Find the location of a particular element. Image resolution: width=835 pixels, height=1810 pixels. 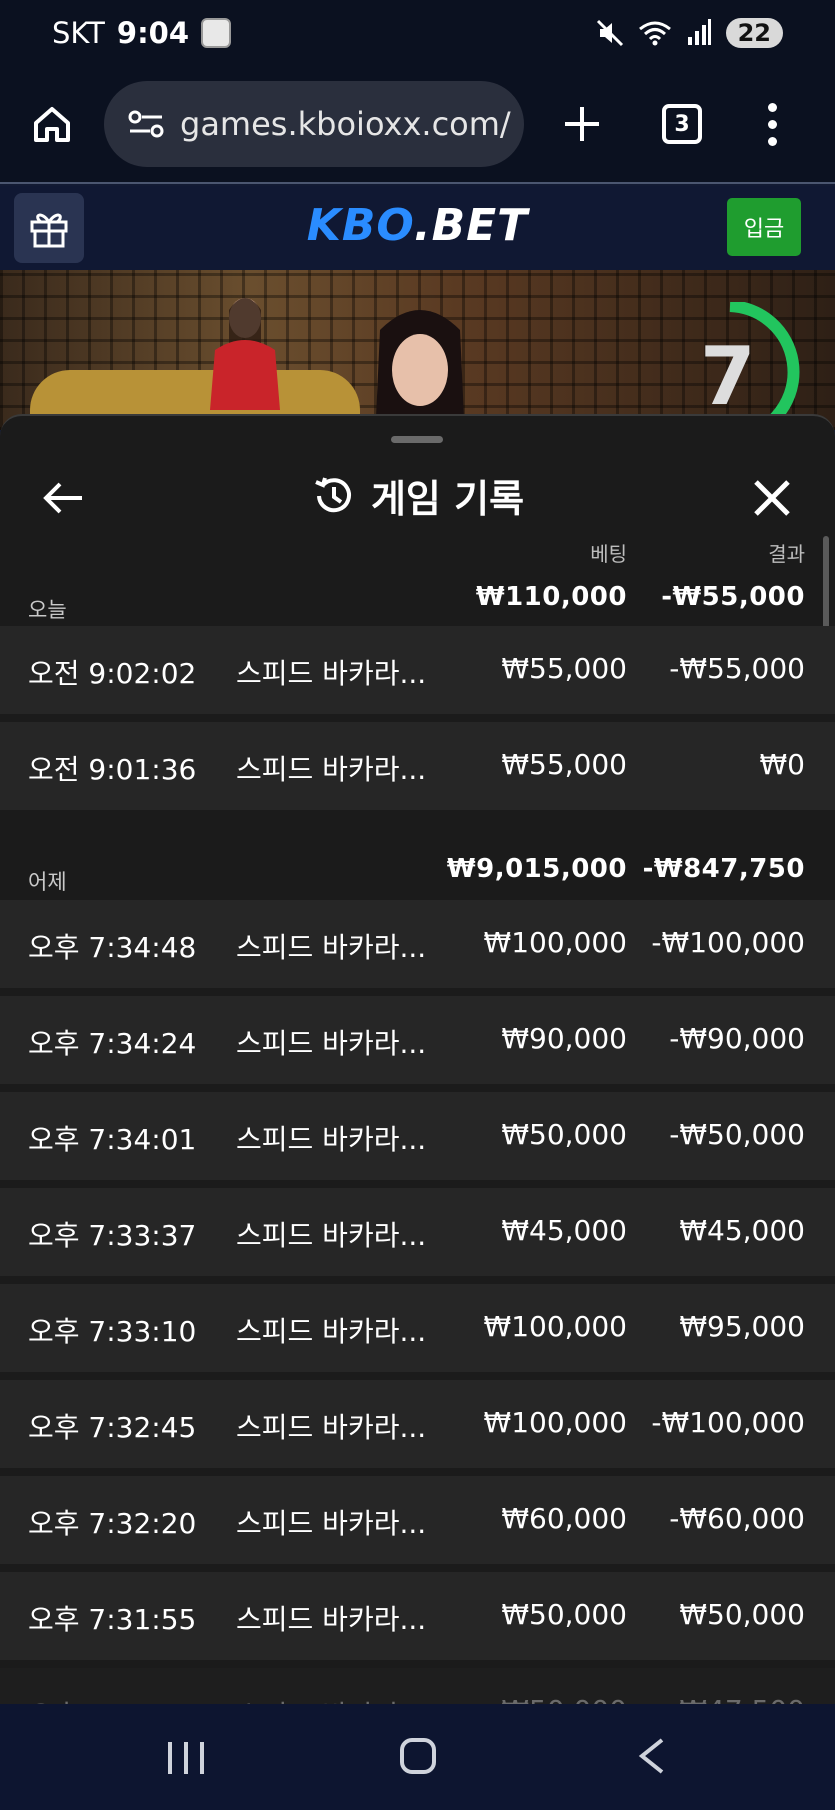

panel-header: 게임 기록 is located at coordinates (417, 499).